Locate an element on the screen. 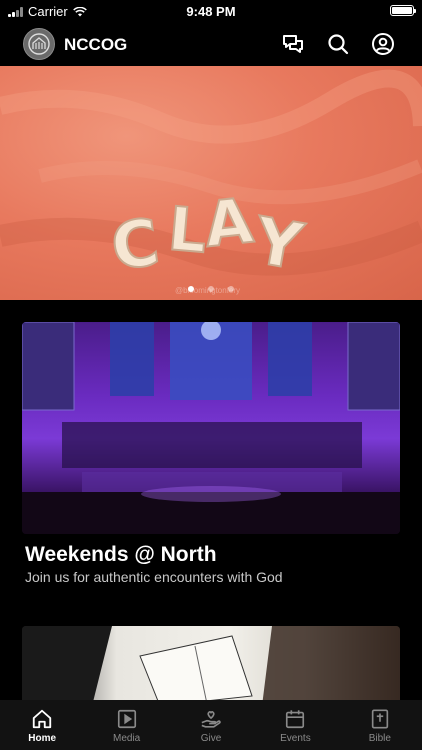 This screenshot has width=422, height=750. calendar-icon is located at coordinates (295, 719).